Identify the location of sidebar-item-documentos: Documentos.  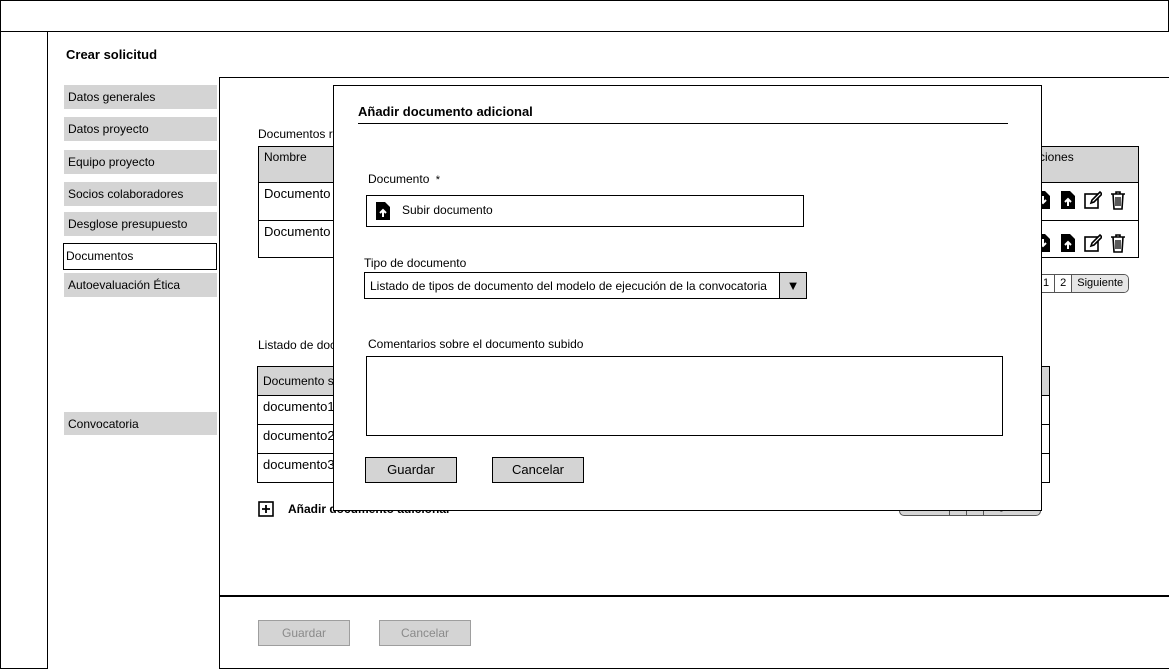
(140, 256).